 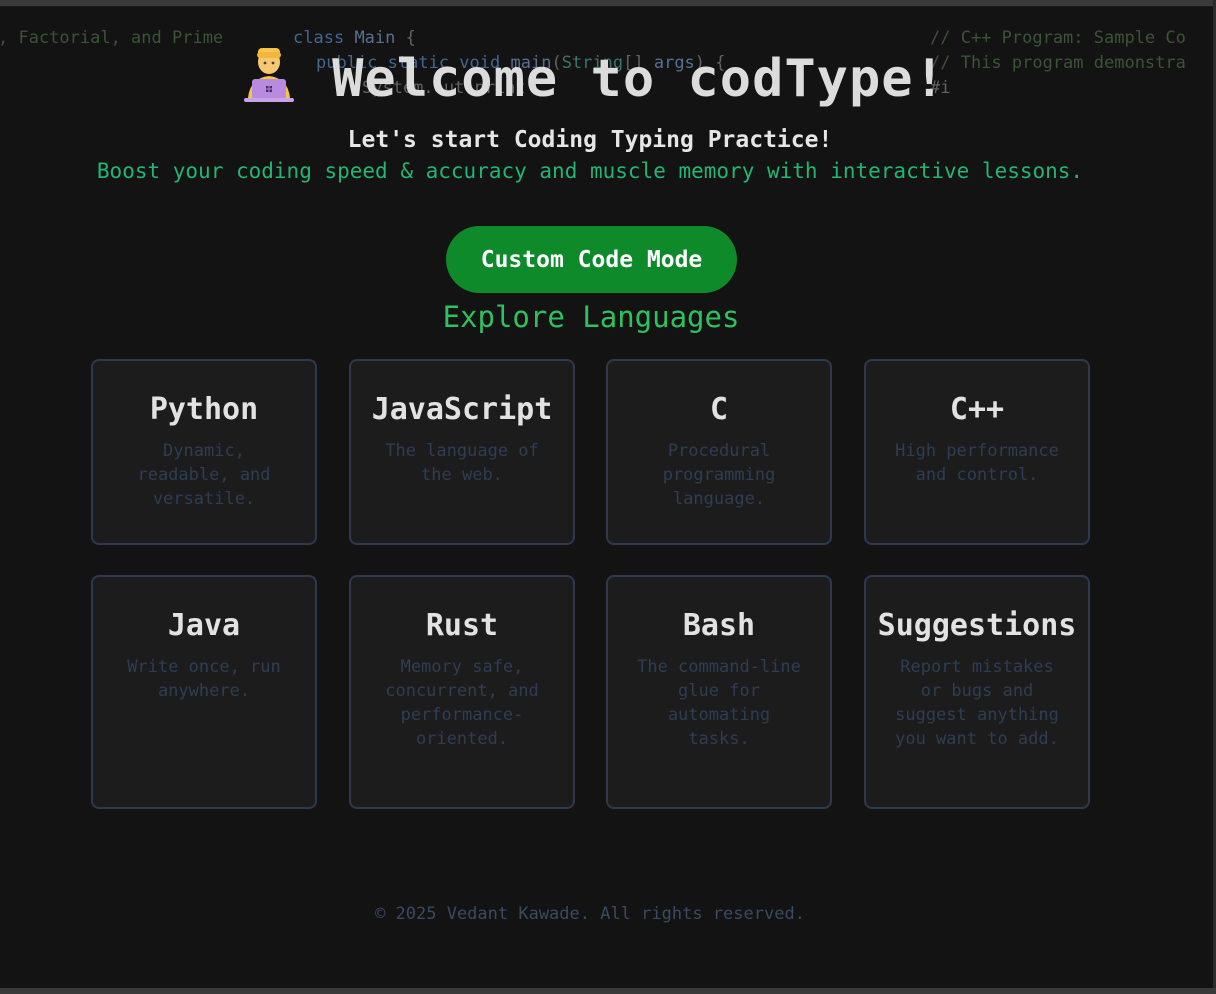 What do you see at coordinates (462, 625) in the screenshot?
I see `language-card-title: Rust` at bounding box center [462, 625].